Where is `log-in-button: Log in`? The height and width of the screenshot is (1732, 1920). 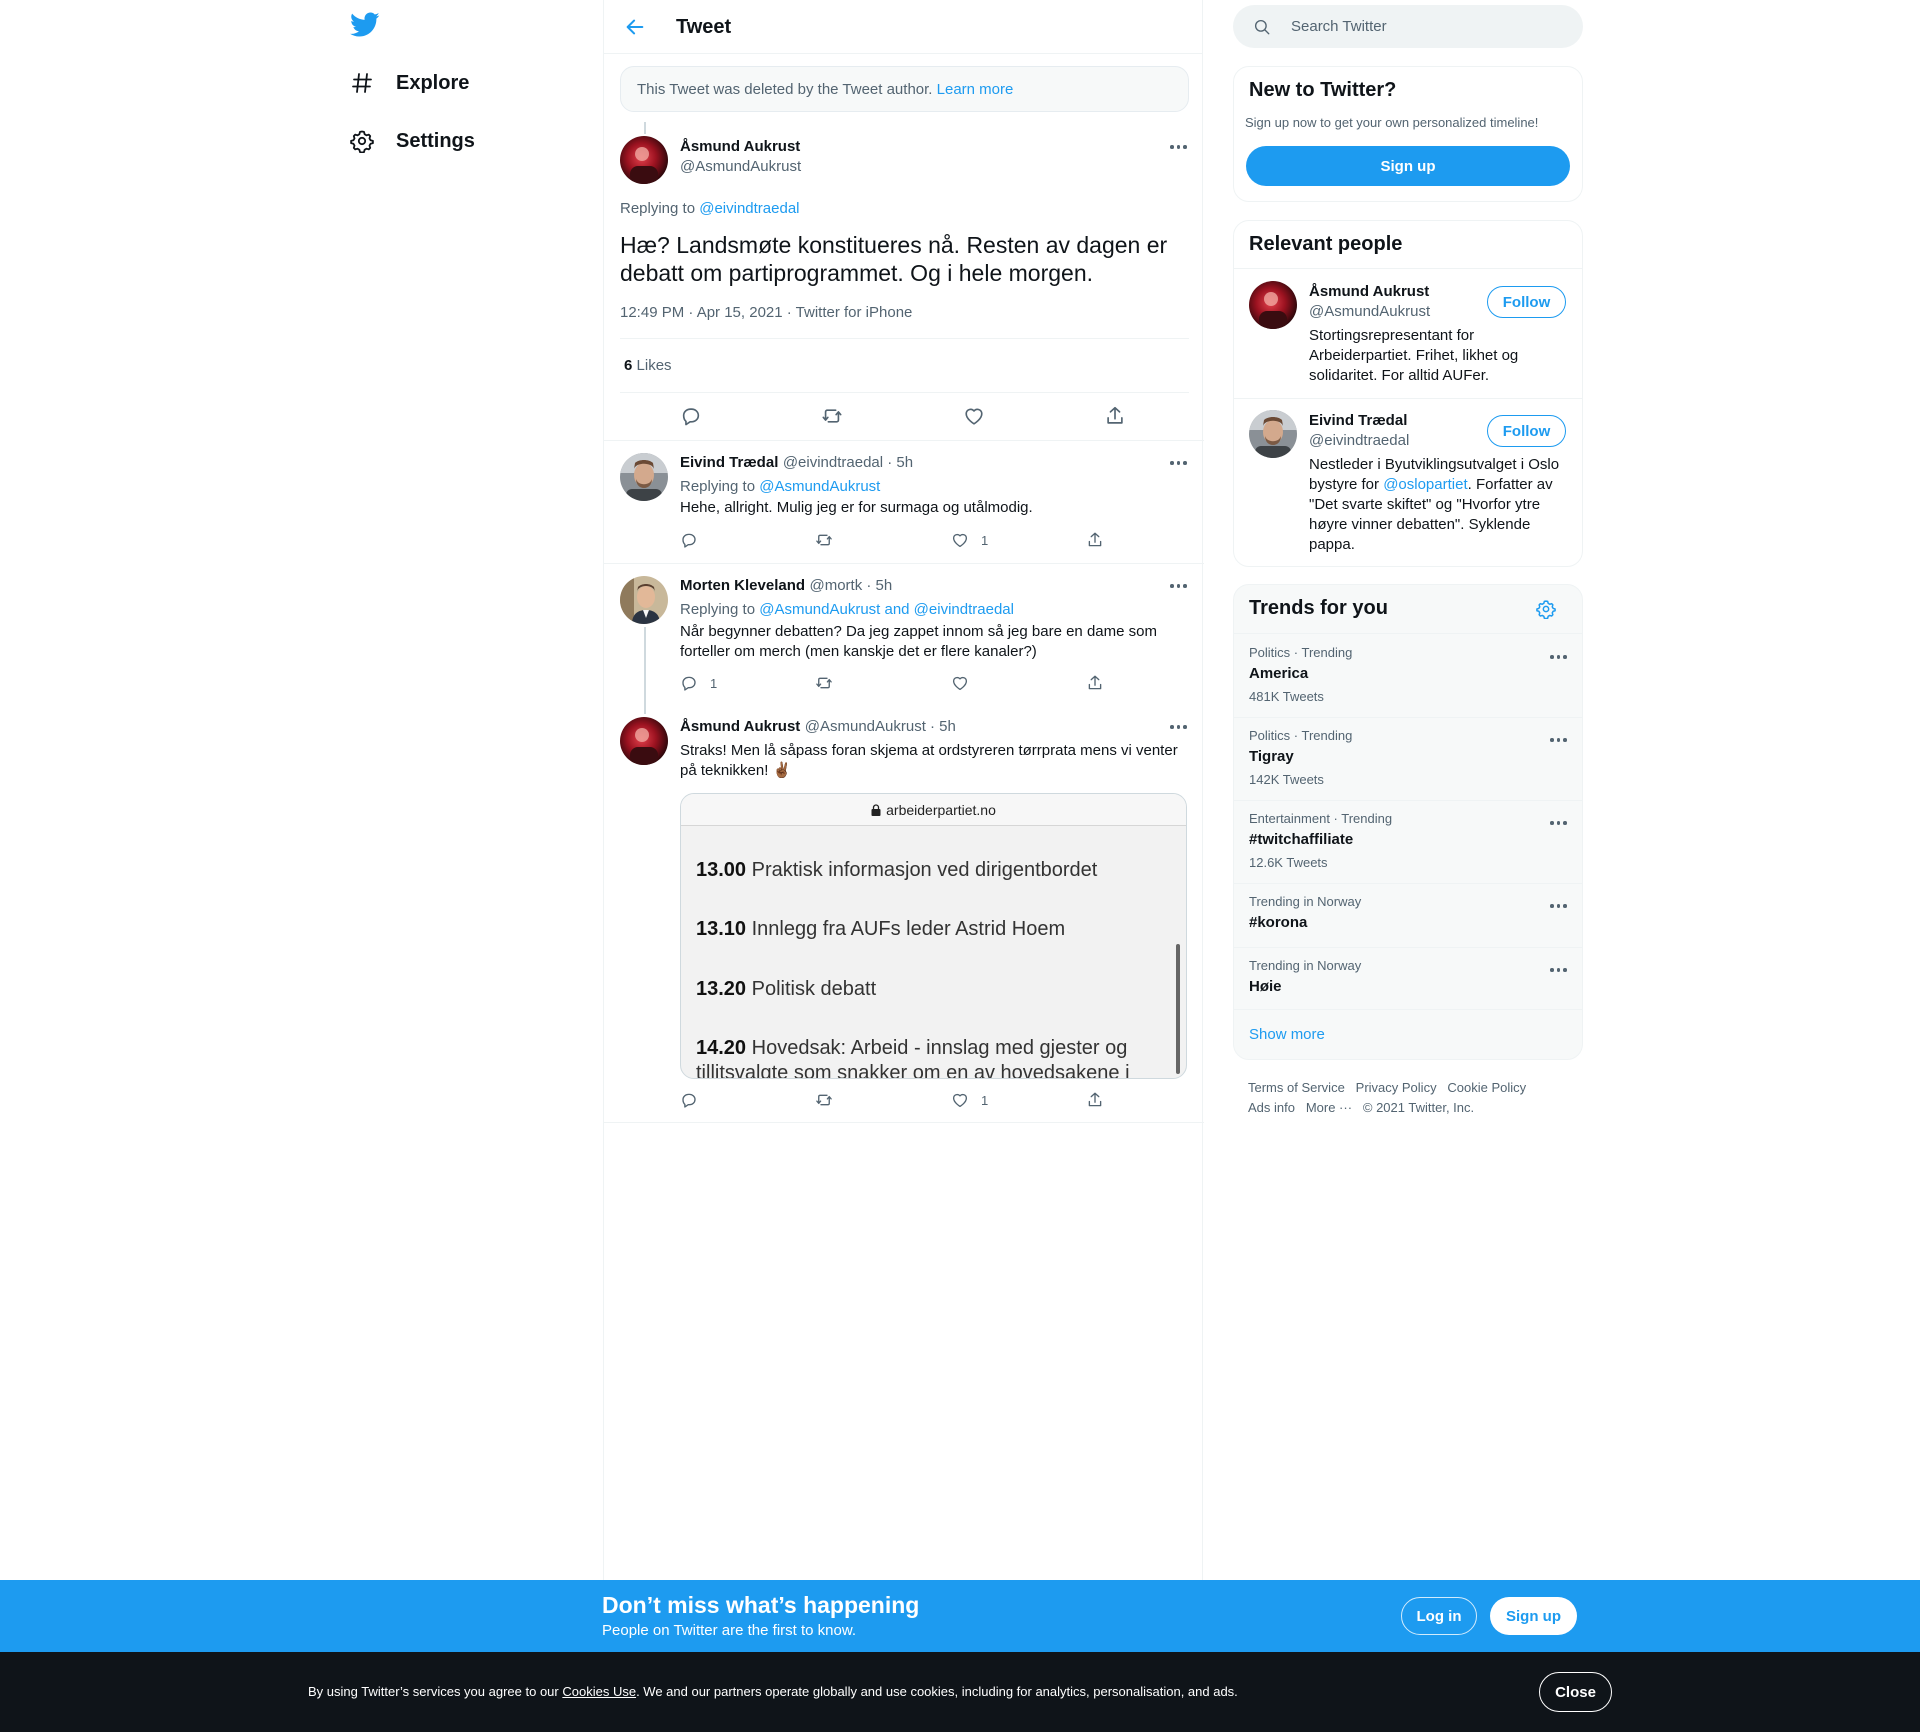 log-in-button: Log in is located at coordinates (1439, 1616).